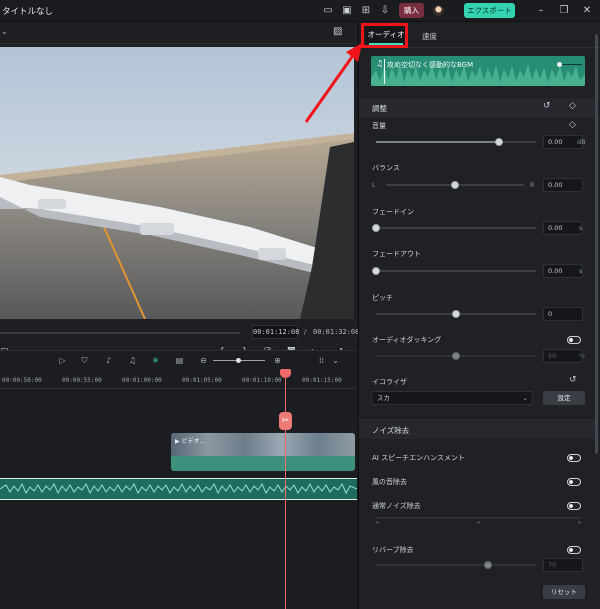  What do you see at coordinates (563, 565) in the screenshot?
I see `reverb-value: 70` at bounding box center [563, 565].